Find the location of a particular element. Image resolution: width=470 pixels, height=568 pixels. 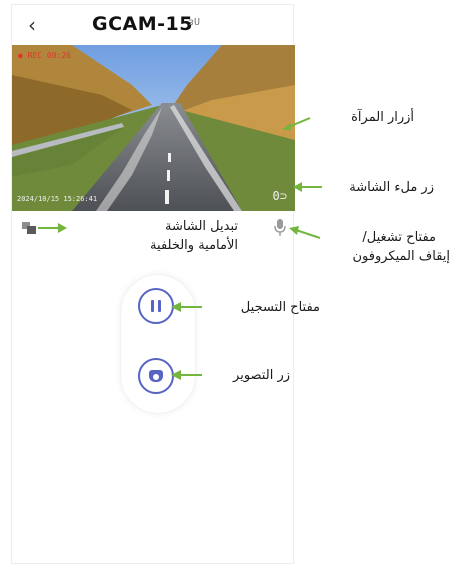

photo-button is located at coordinates (156, 376).